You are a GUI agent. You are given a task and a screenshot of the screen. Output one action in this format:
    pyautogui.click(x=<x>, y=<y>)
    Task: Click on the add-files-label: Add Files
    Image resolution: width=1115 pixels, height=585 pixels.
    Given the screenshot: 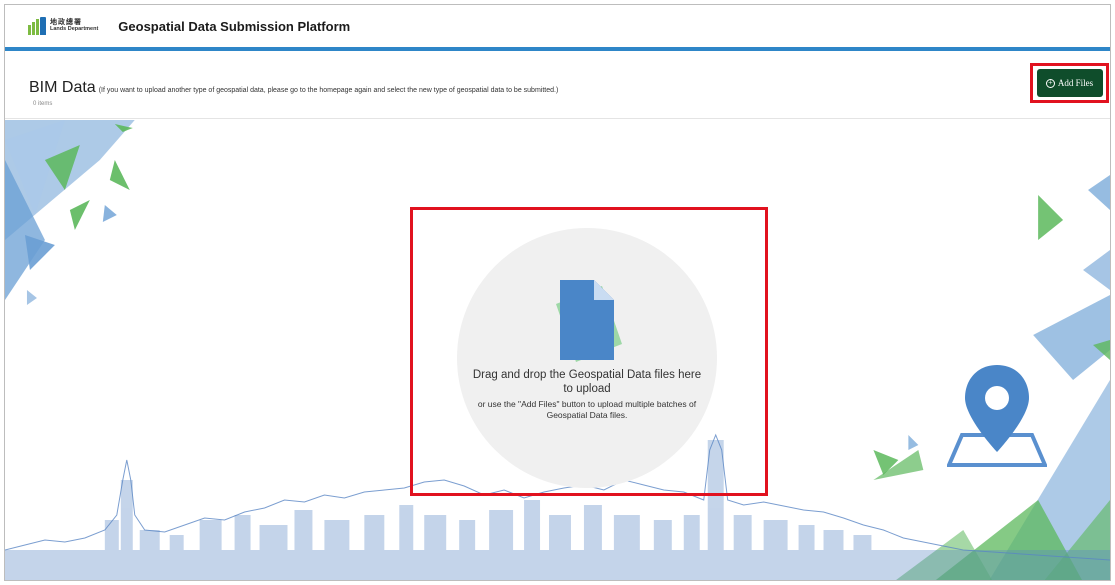 What is the action you would take?
    pyautogui.click(x=1075, y=83)
    